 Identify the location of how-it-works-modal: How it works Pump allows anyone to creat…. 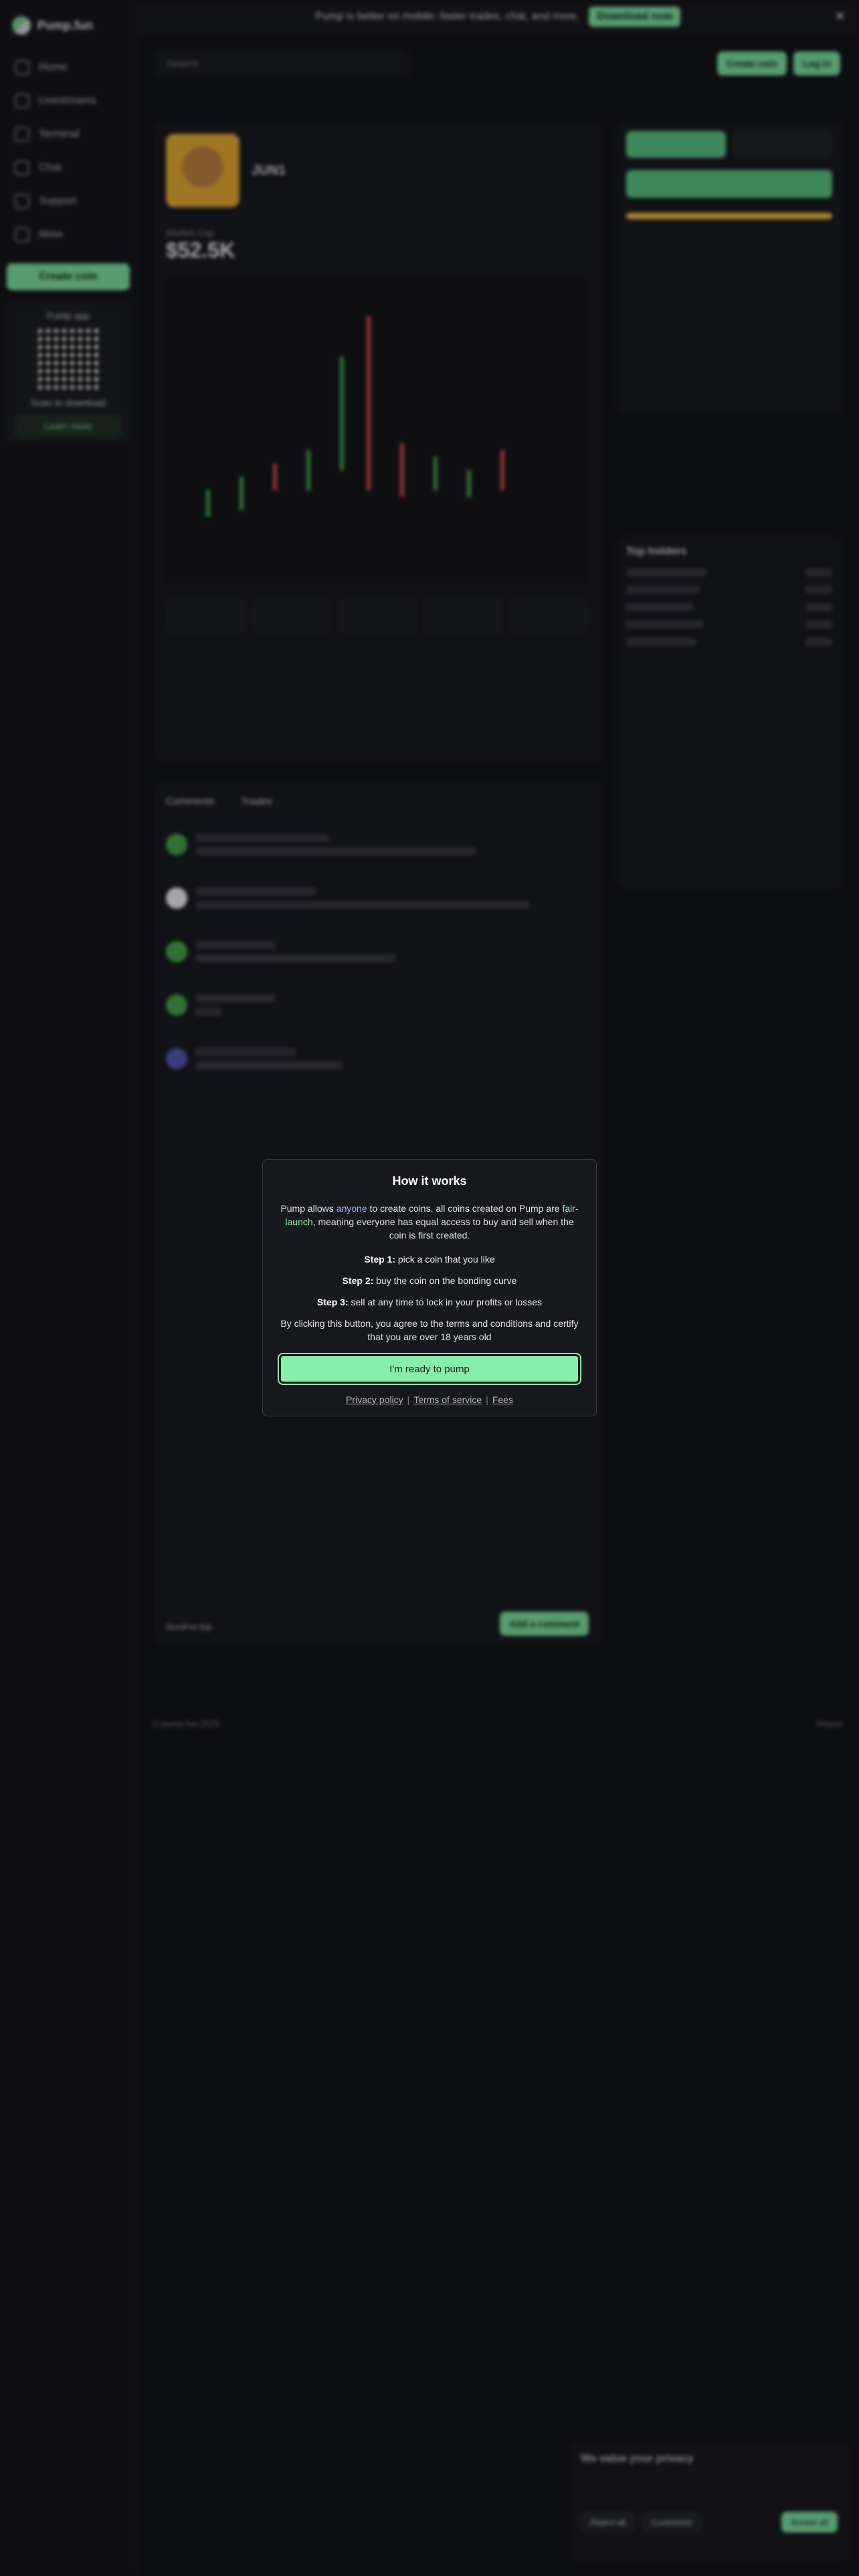
(429, 1288).